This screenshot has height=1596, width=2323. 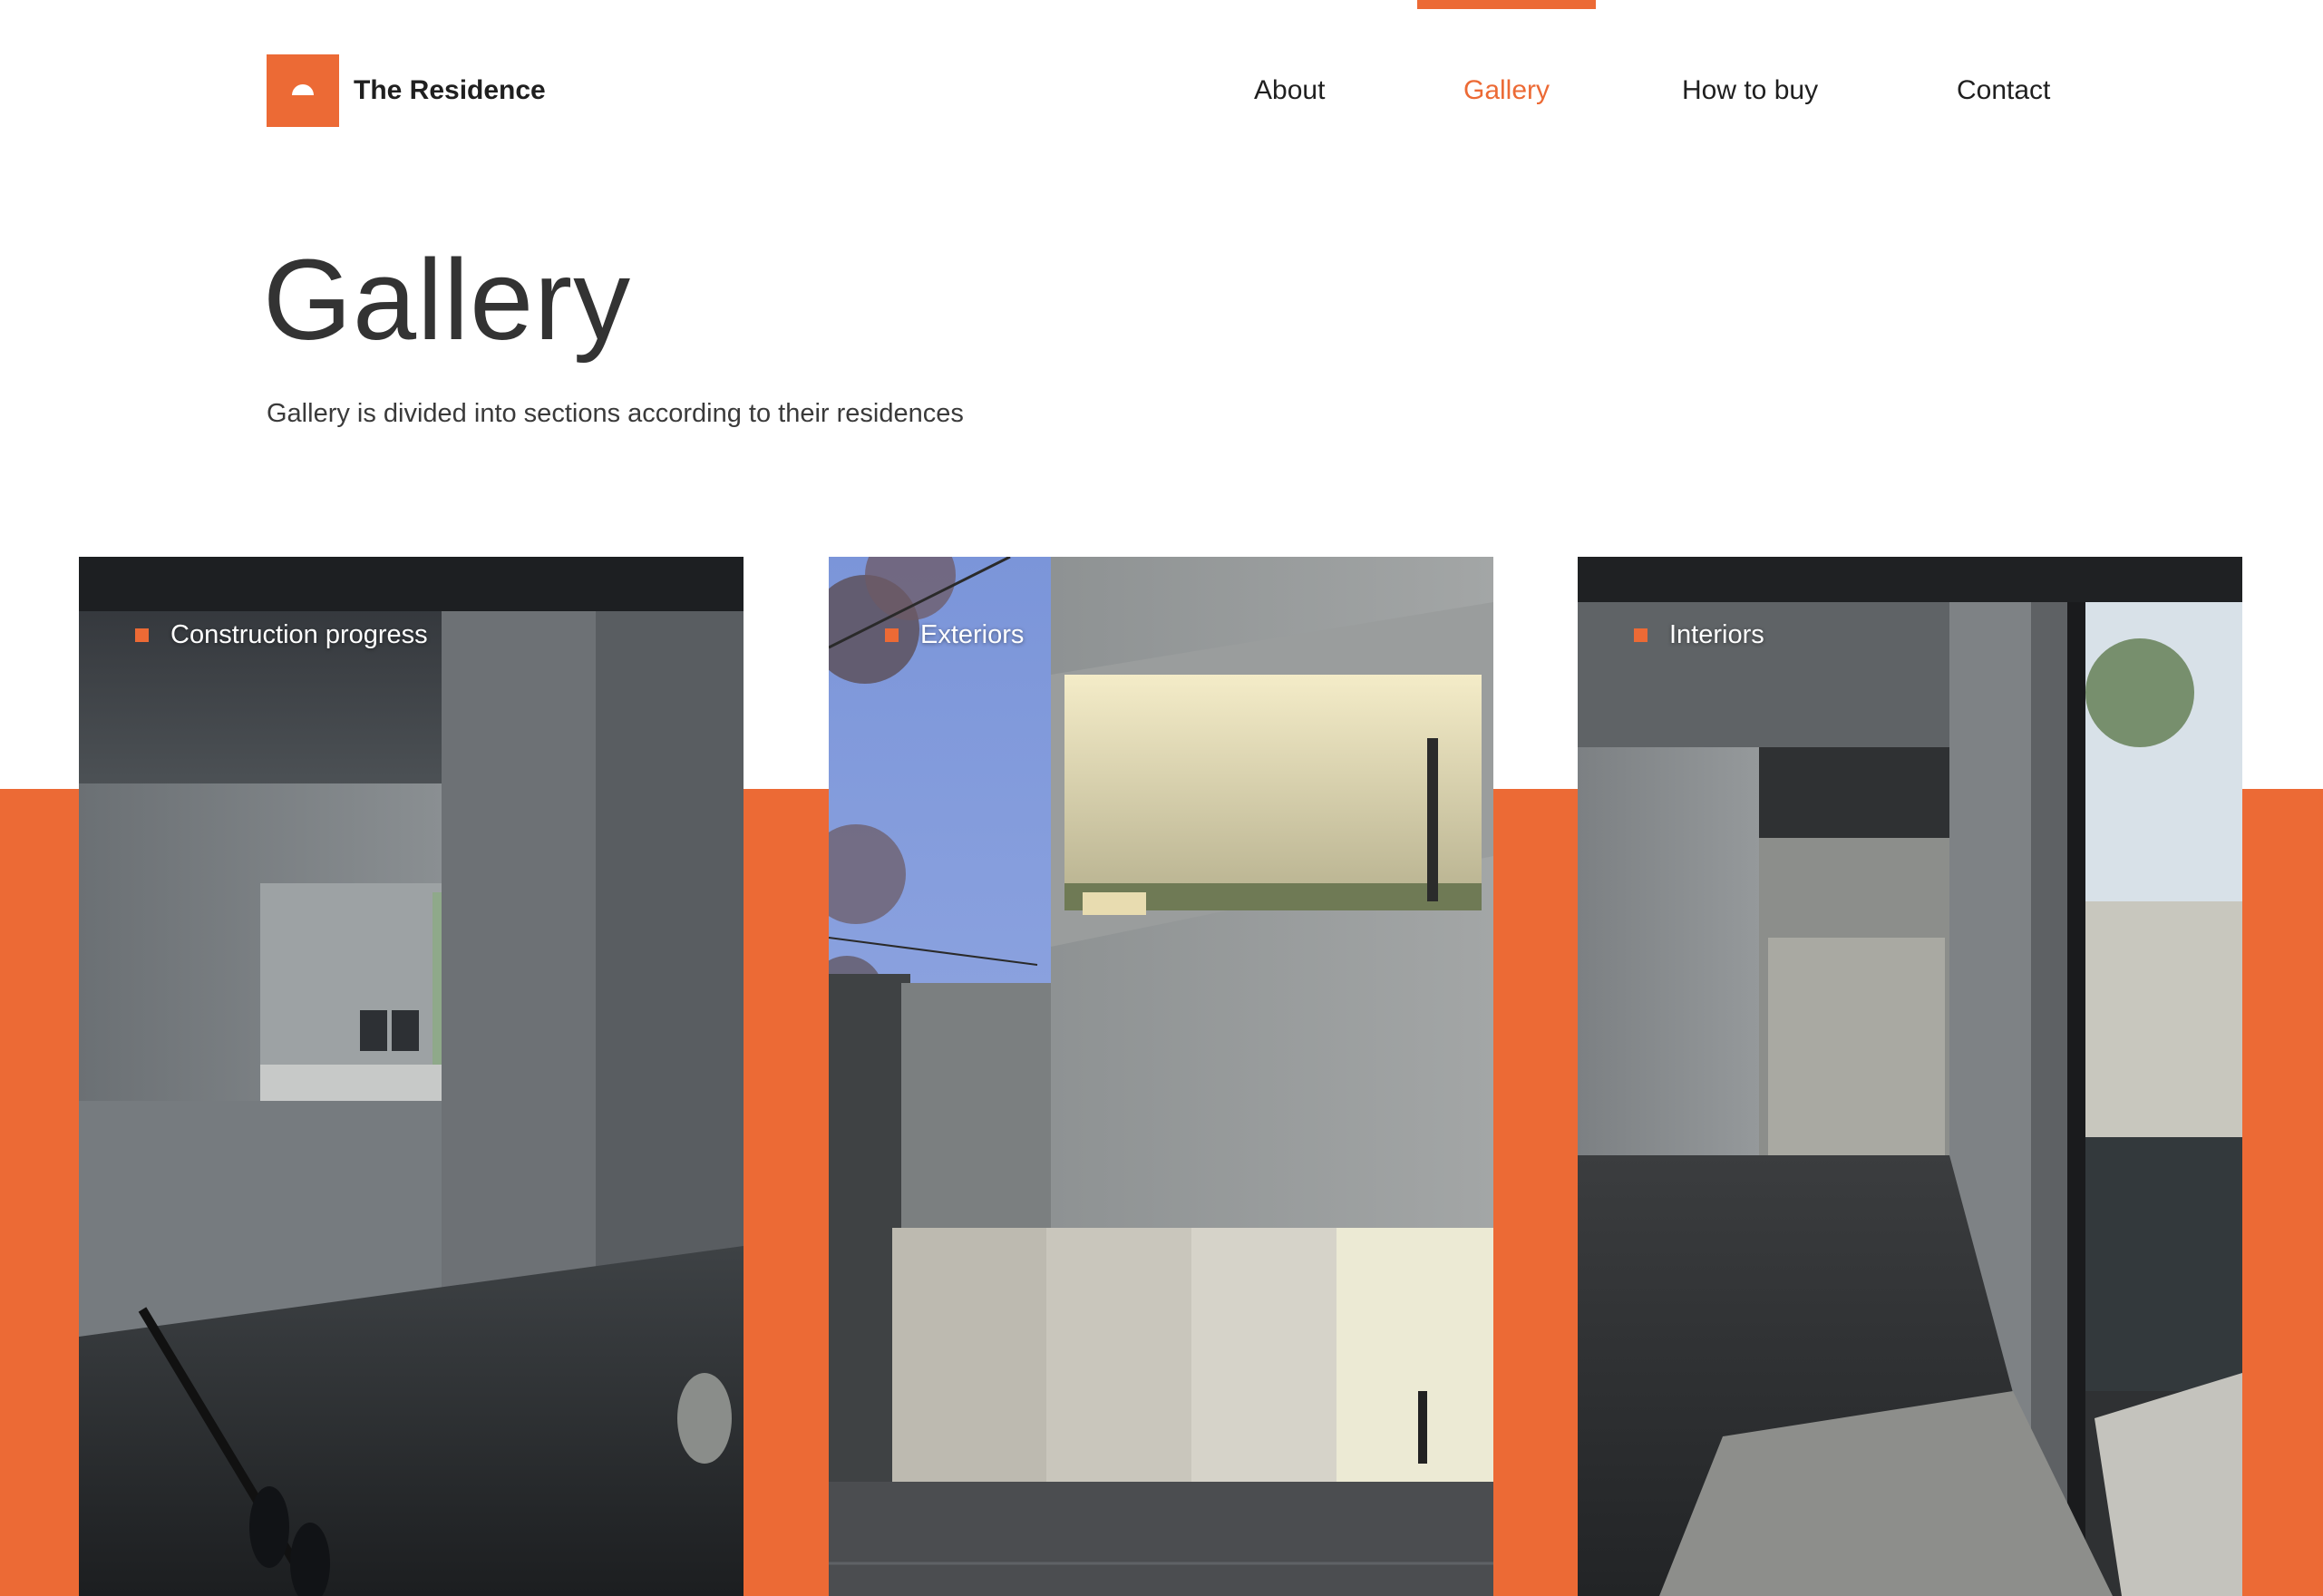 What do you see at coordinates (1750, 91) in the screenshot?
I see `nav-how-to-buy: How to buy` at bounding box center [1750, 91].